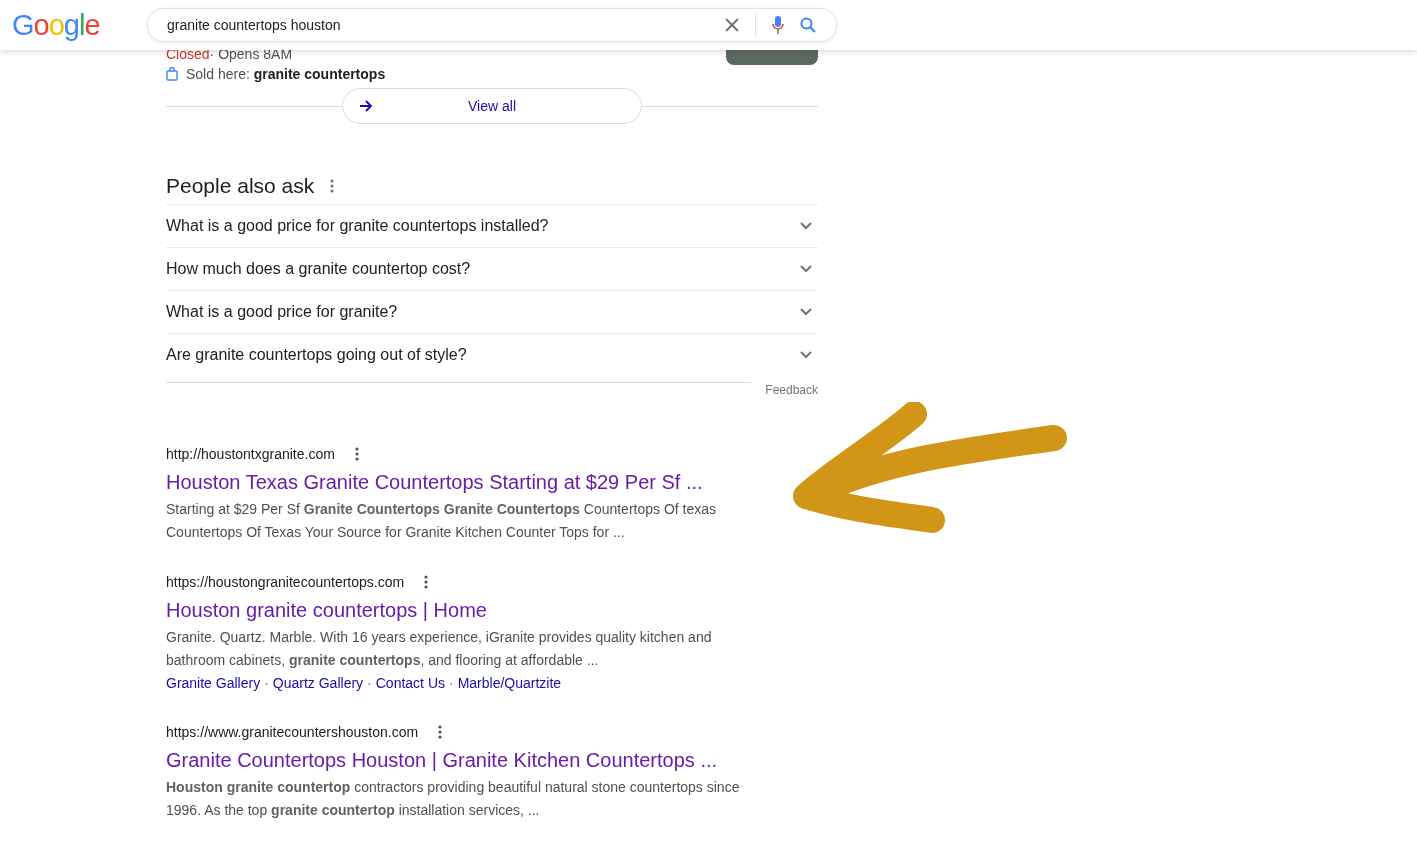 This screenshot has height=857, width=1417. Describe the element at coordinates (456, 610) in the screenshot. I see `result-title-link: Houston granite countertops | Home` at that location.